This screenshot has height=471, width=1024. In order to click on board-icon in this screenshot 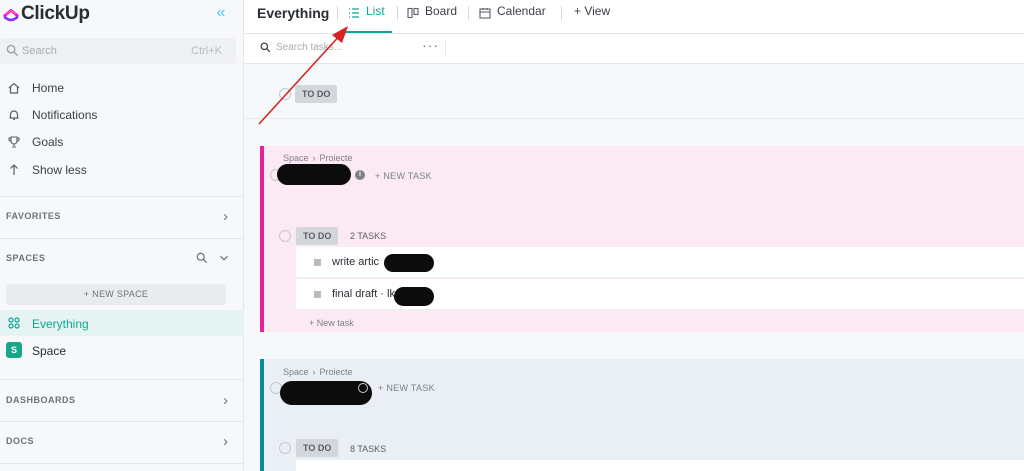, I will do `click(413, 13)`.